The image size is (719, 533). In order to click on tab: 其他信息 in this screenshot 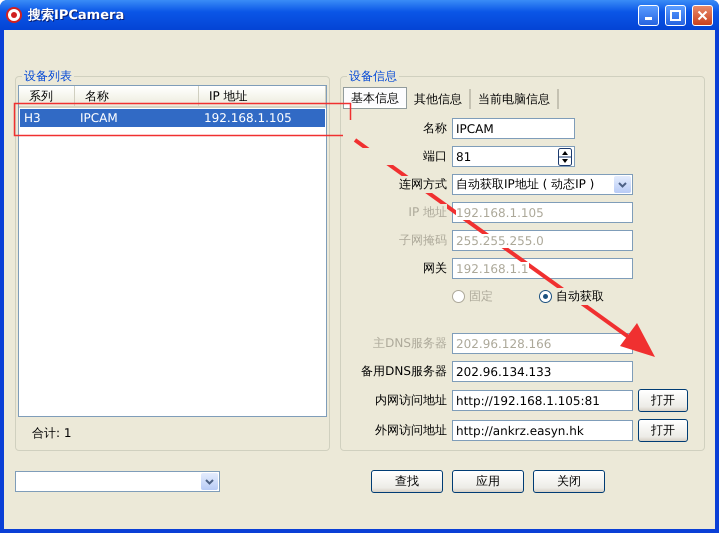, I will do `click(439, 99)`.